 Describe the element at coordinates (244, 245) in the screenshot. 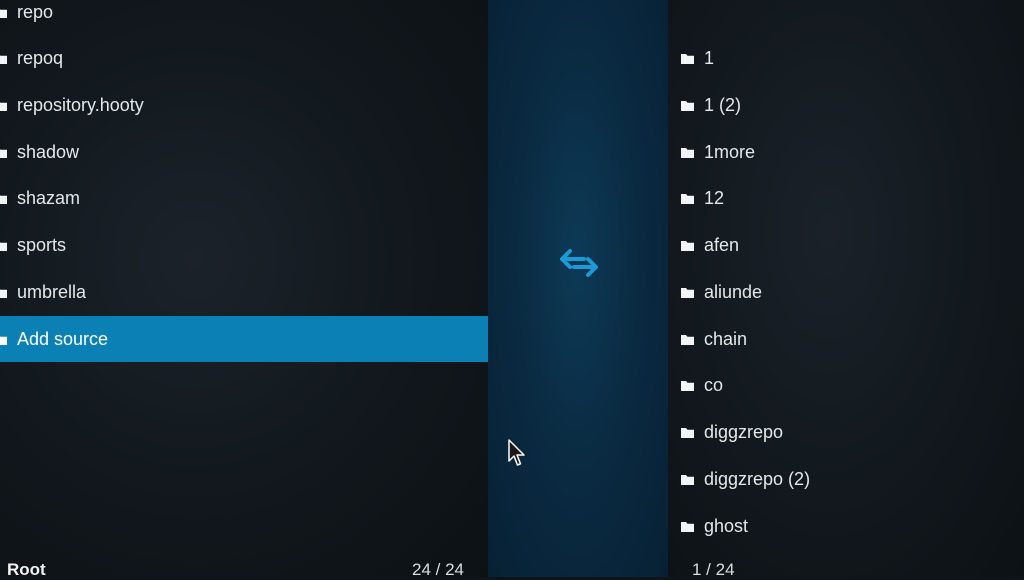

I see `list-item: sports` at that location.